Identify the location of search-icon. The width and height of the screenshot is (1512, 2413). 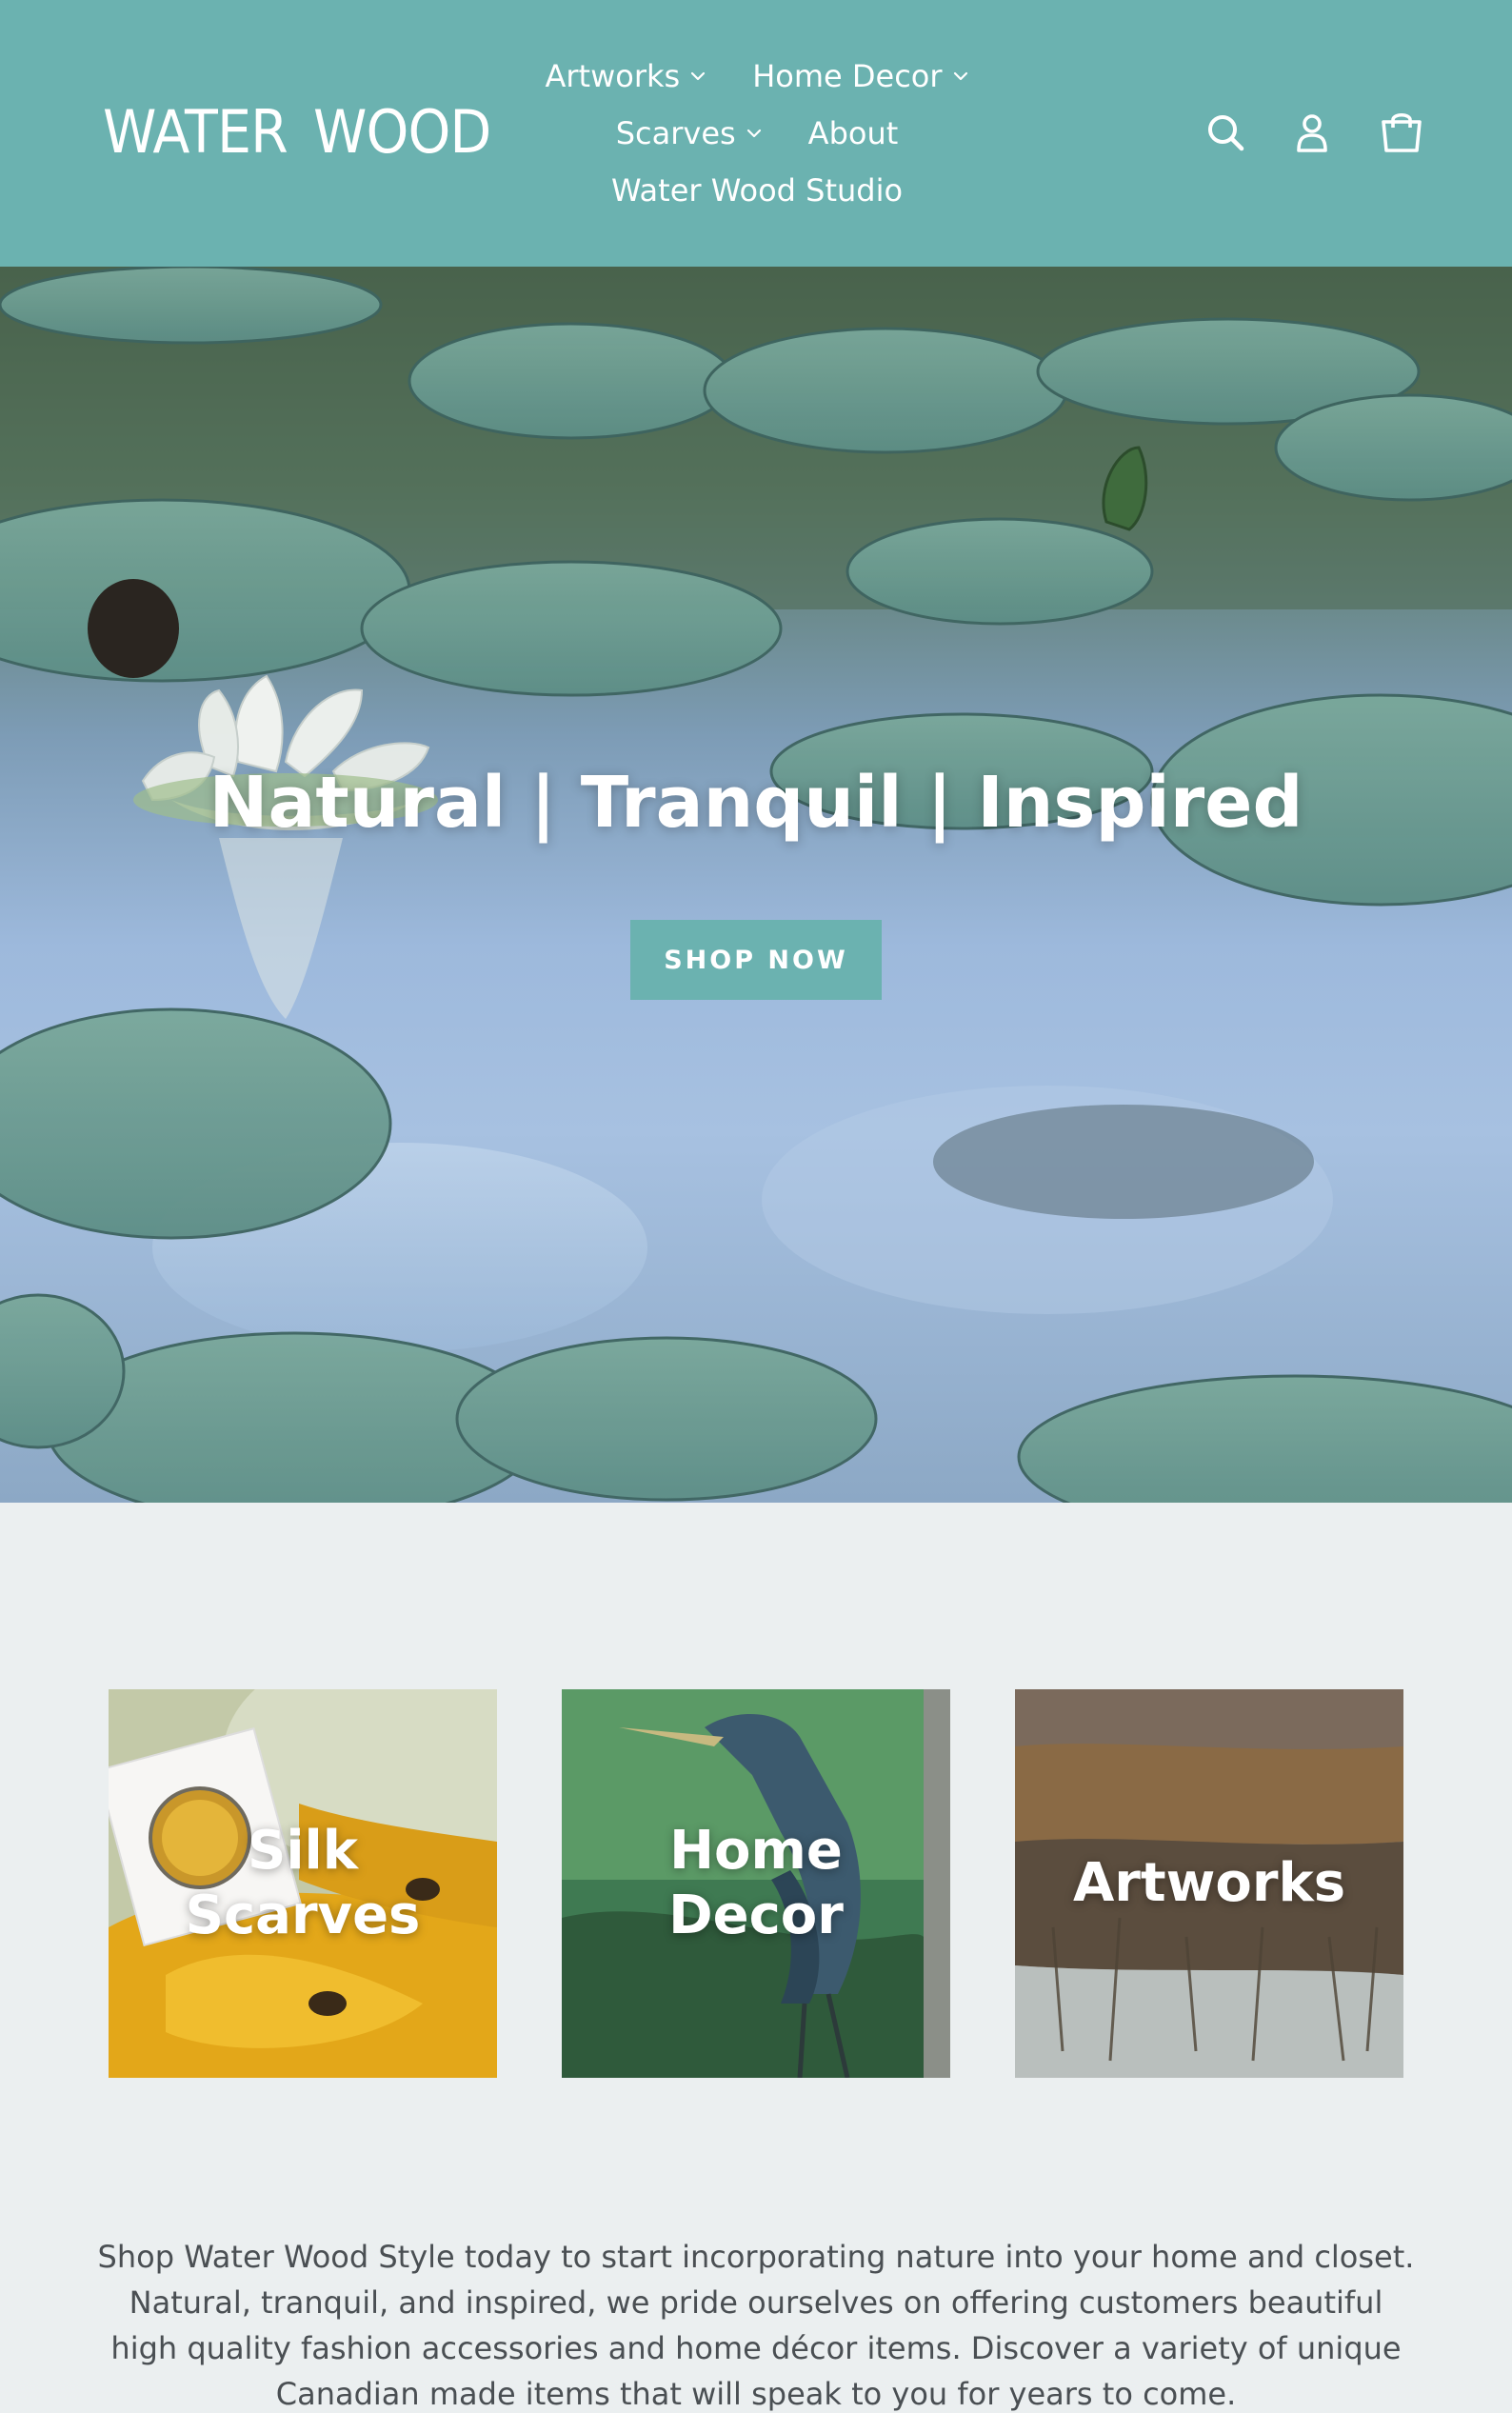
(1226, 133).